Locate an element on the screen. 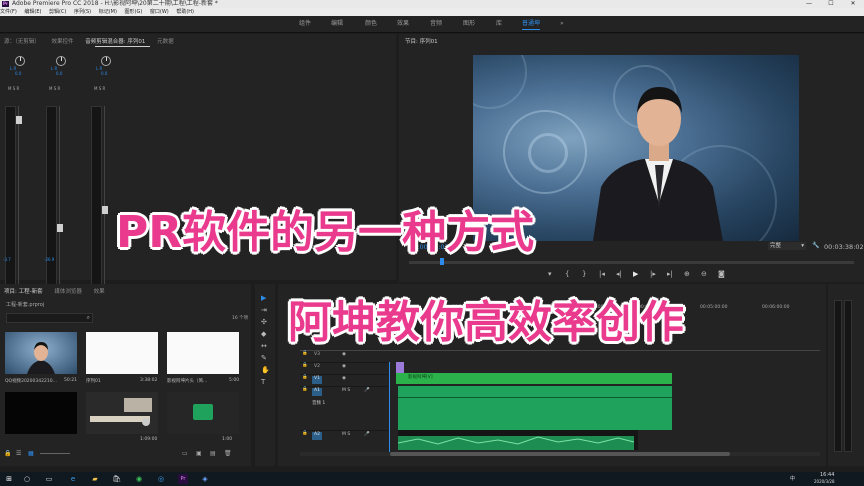  tab-source: 源：（无剪辑） is located at coordinates (22, 42).